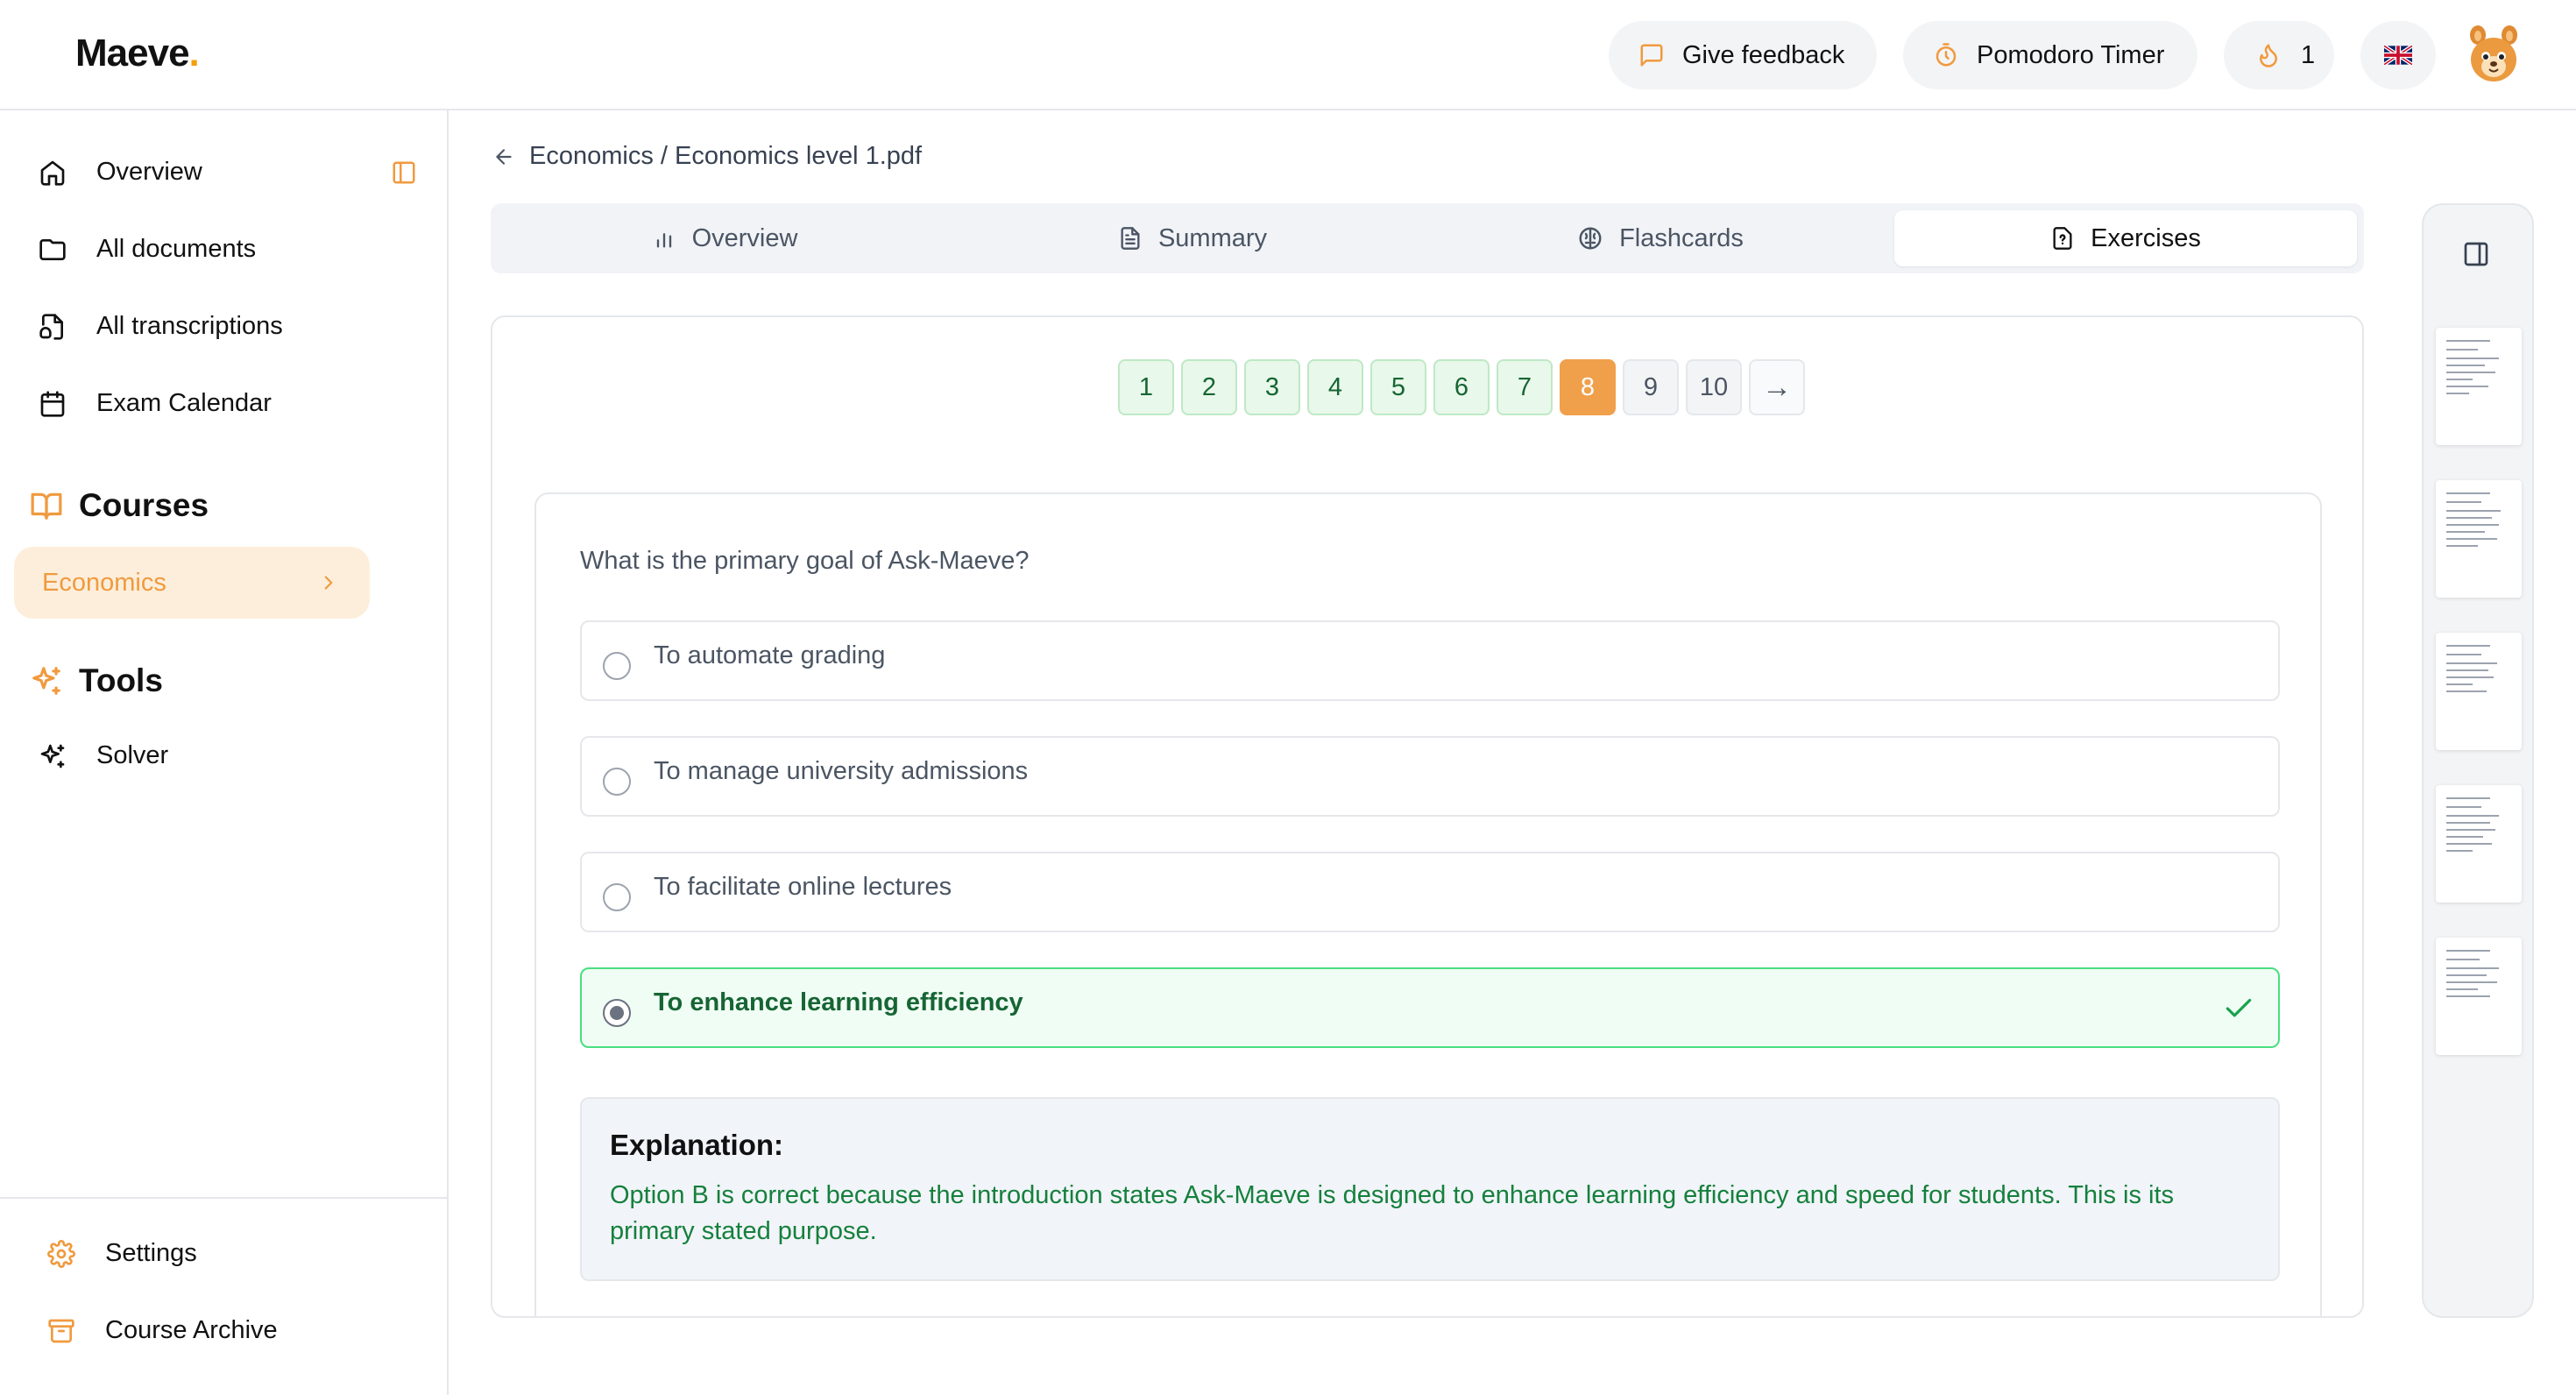 The height and width of the screenshot is (1395, 2576). Describe the element at coordinates (192, 583) in the screenshot. I see `sidebar-course-economics: Economics` at that location.